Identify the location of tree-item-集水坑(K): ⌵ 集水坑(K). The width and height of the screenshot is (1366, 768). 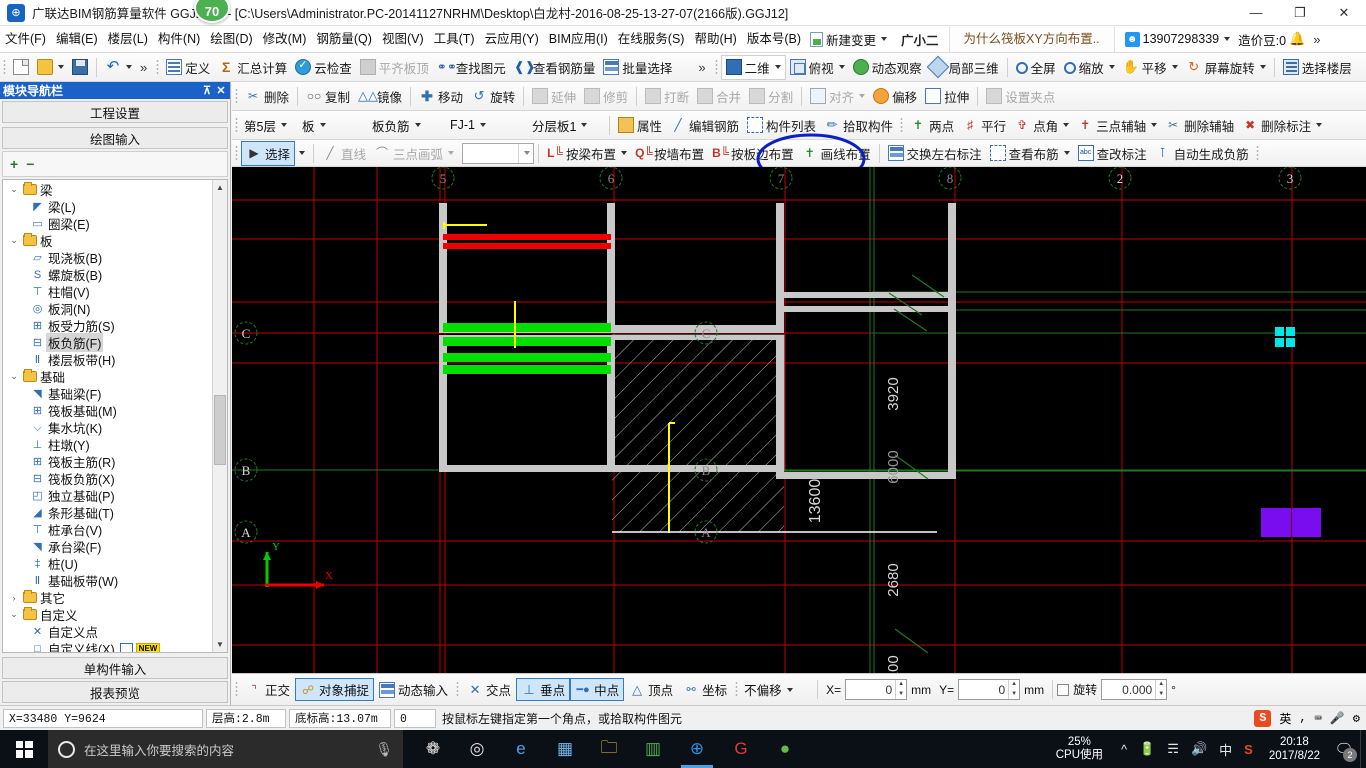
(107, 428).